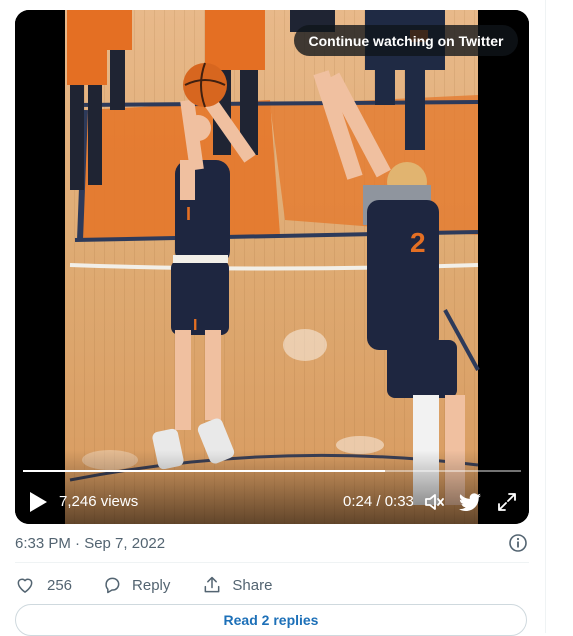  Describe the element at coordinates (38, 502) in the screenshot. I see `play-icon` at that location.